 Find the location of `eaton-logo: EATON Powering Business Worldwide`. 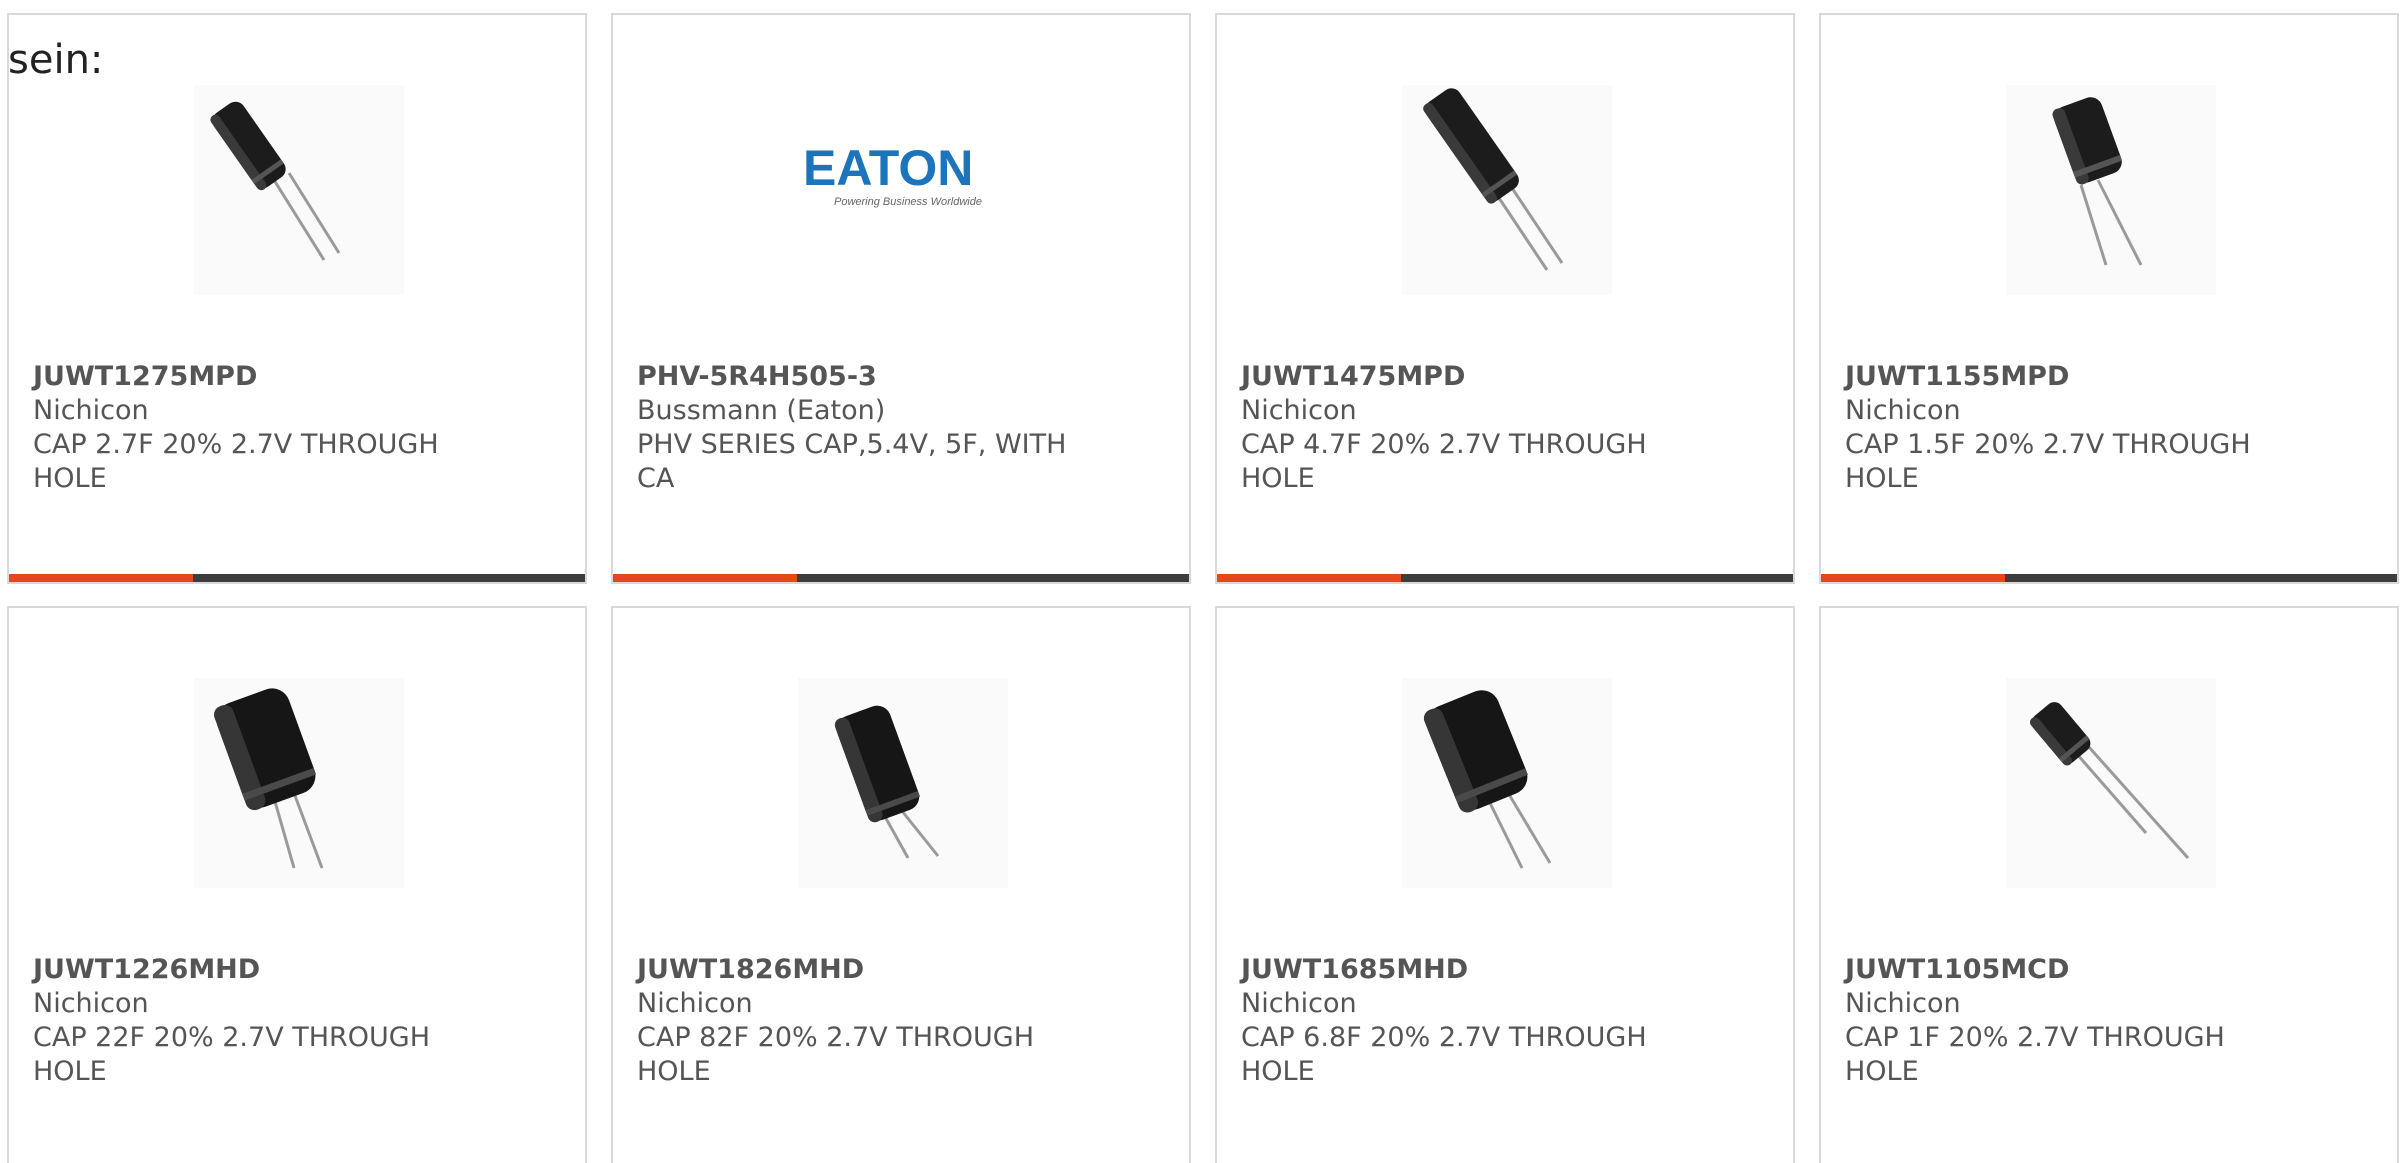

eaton-logo: EATON Powering Business Worldwide is located at coordinates (903, 190).